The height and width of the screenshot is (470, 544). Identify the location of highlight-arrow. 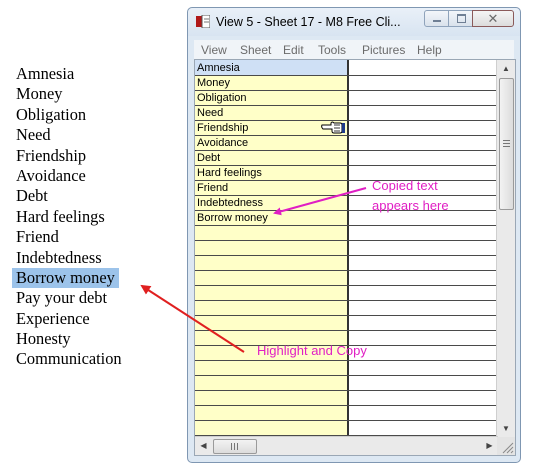
(192, 318).